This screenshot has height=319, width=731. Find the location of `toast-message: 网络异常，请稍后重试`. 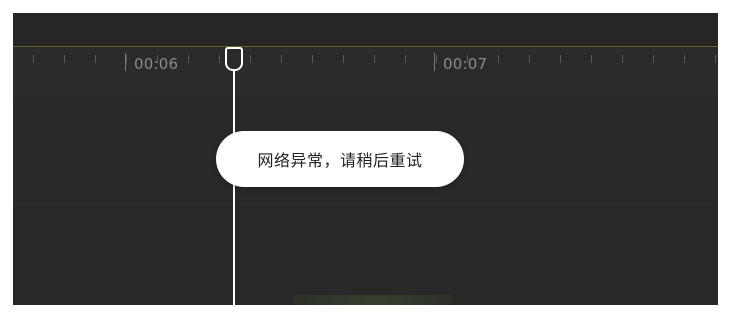

toast-message: 网络异常，请稍后重试 is located at coordinates (340, 160).